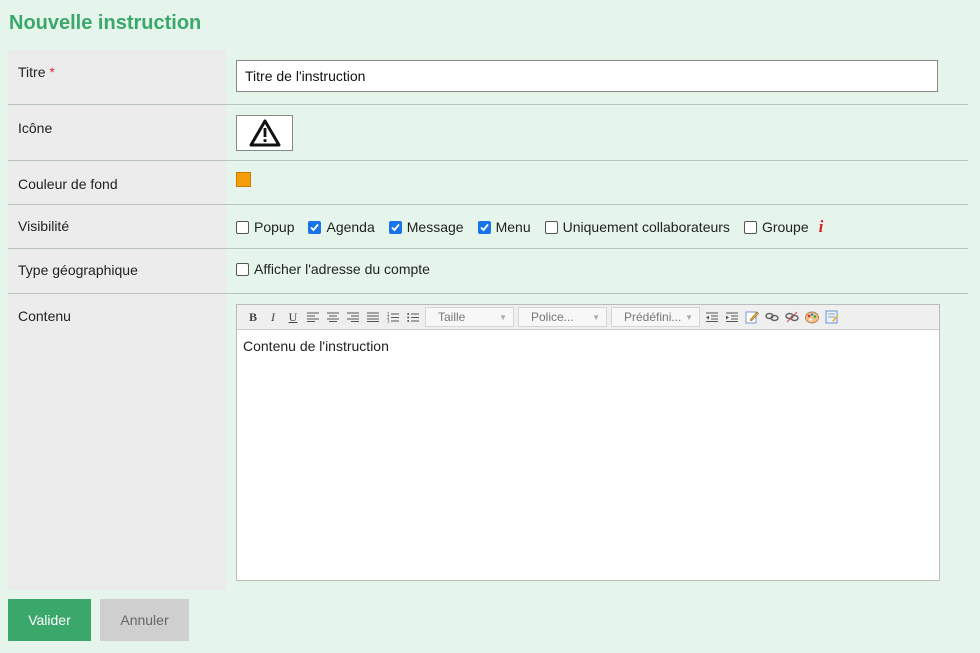 The image size is (980, 653). Describe the element at coordinates (732, 317) in the screenshot. I see `indent-icon` at that location.